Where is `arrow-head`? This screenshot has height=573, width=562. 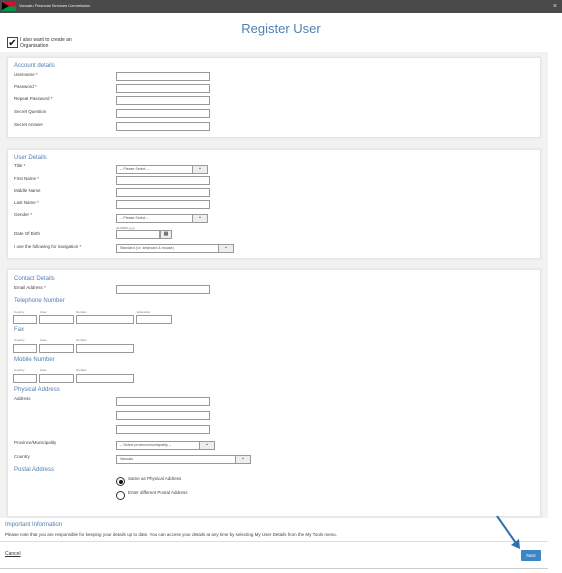 arrow-head is located at coordinates (515, 544).